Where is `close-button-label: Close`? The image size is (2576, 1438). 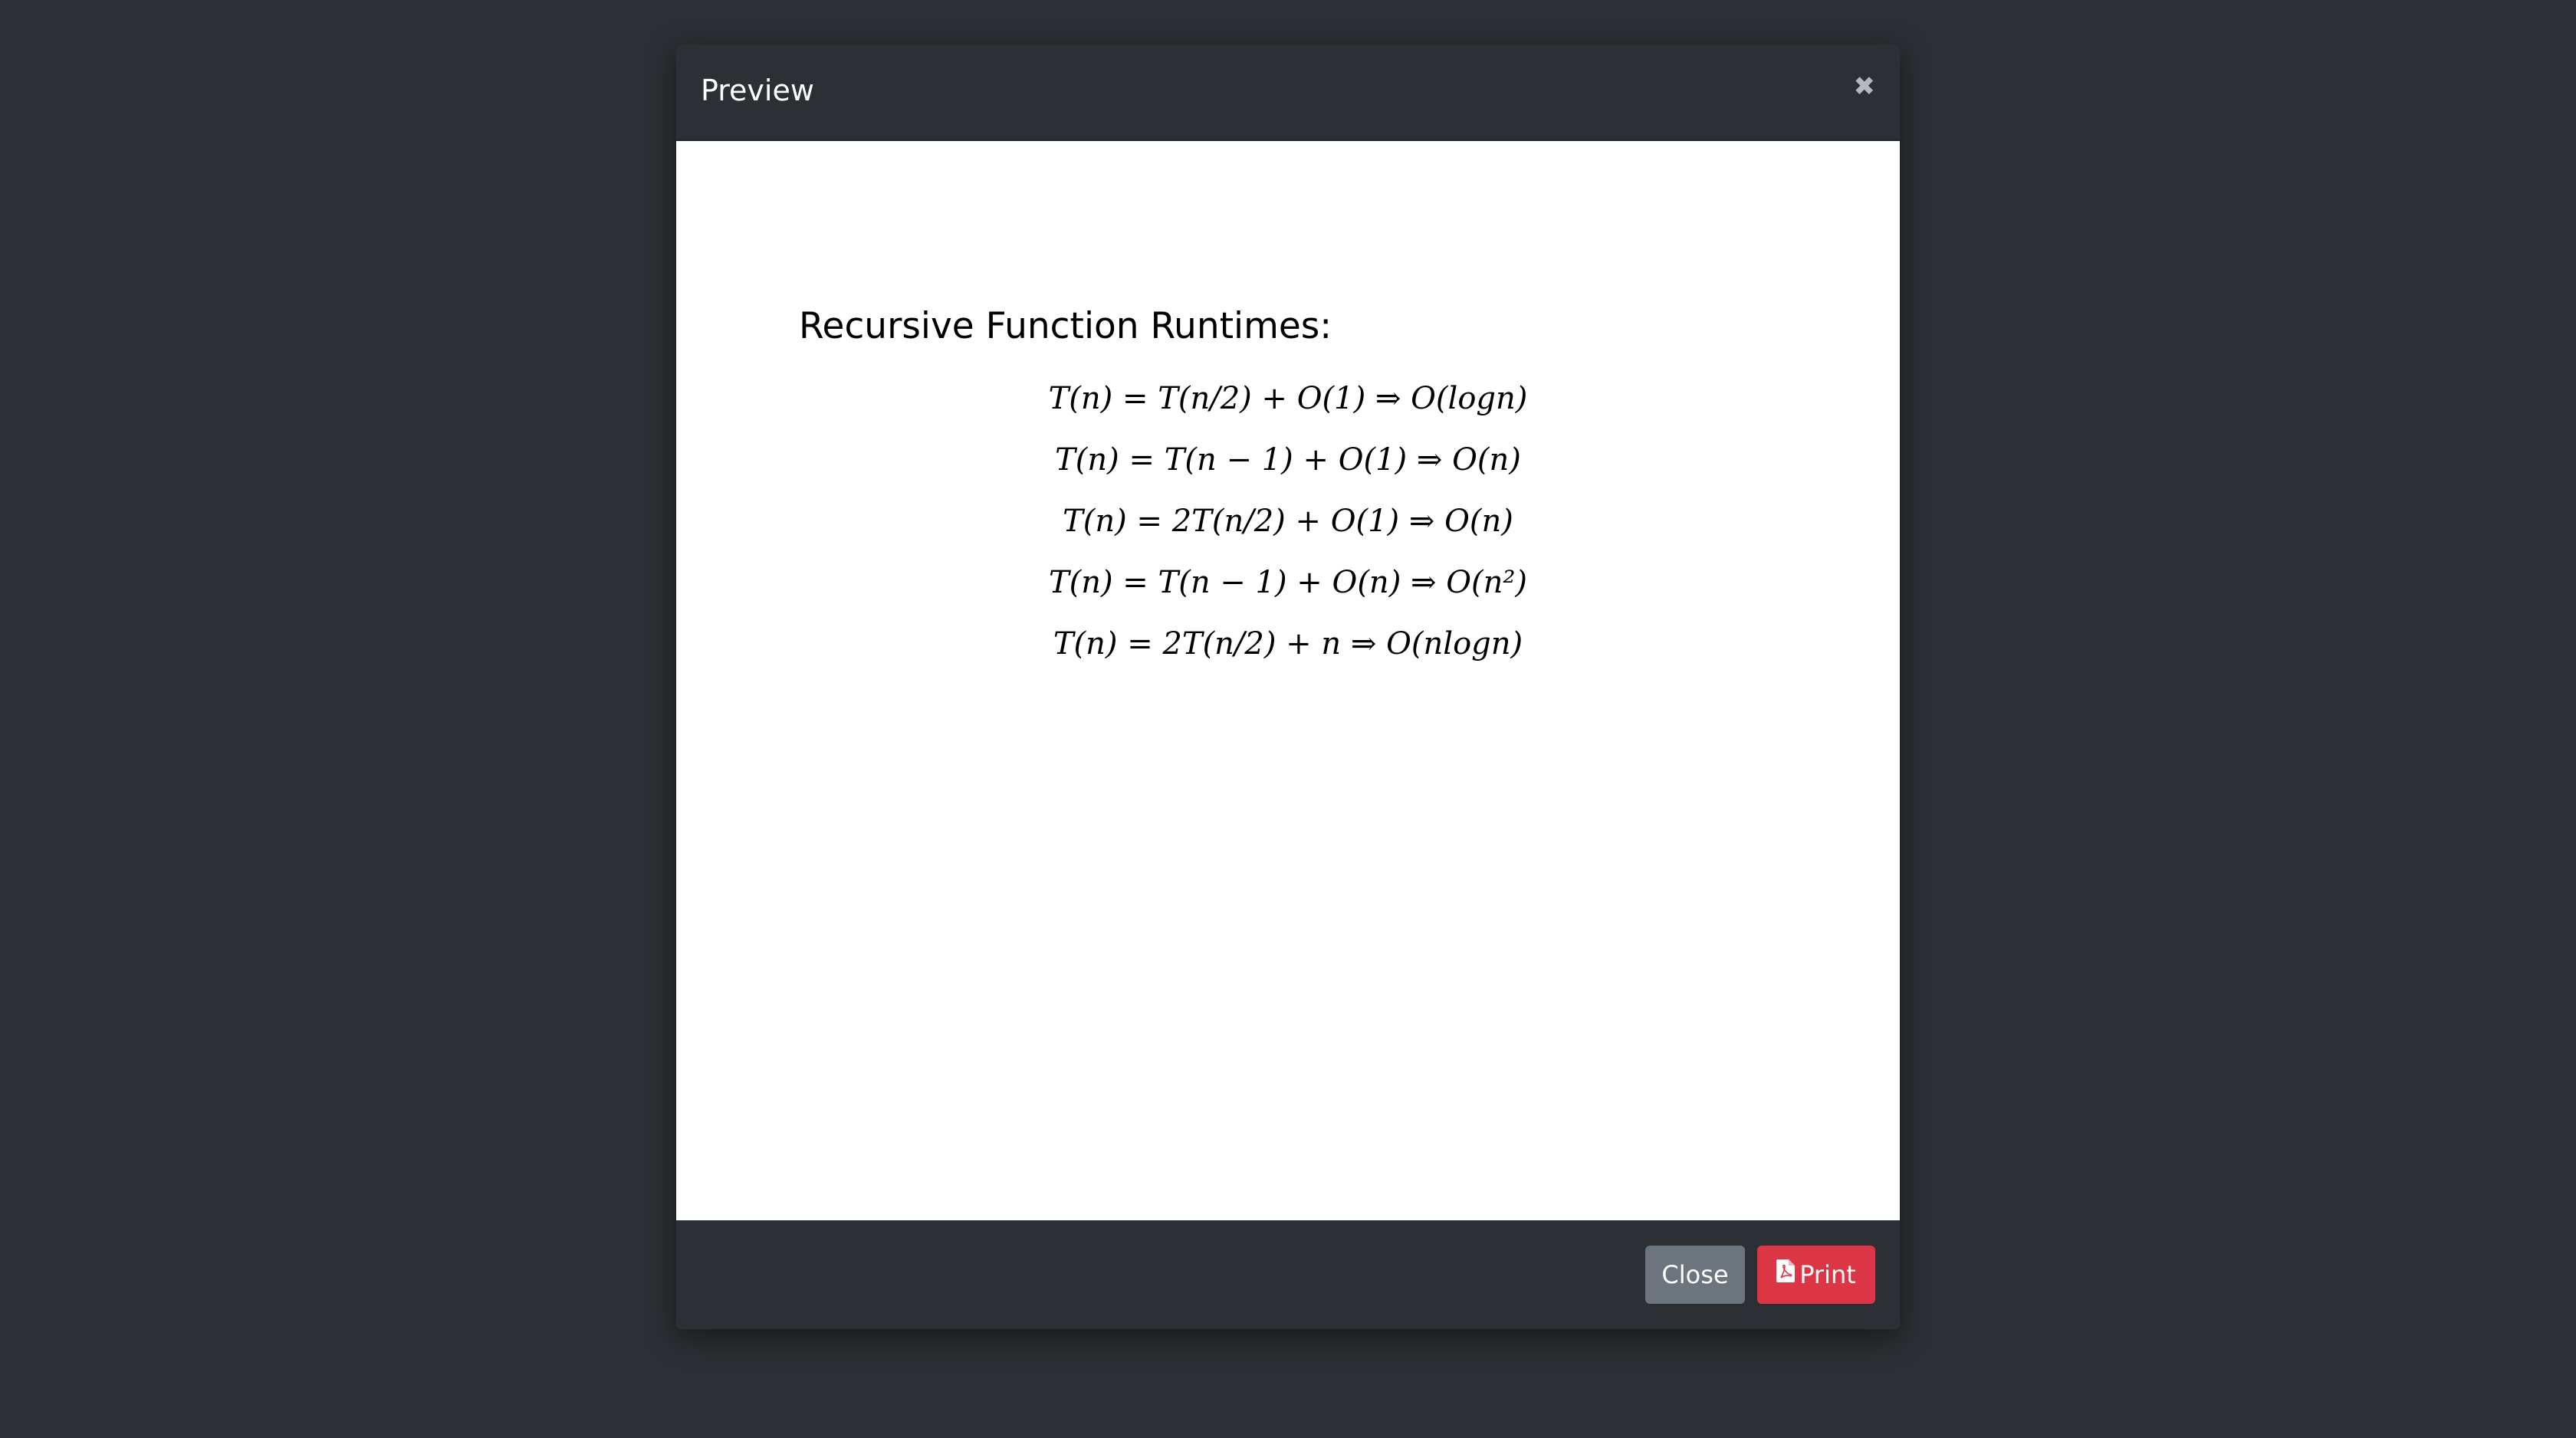
close-button-label: Close is located at coordinates (1695, 1274).